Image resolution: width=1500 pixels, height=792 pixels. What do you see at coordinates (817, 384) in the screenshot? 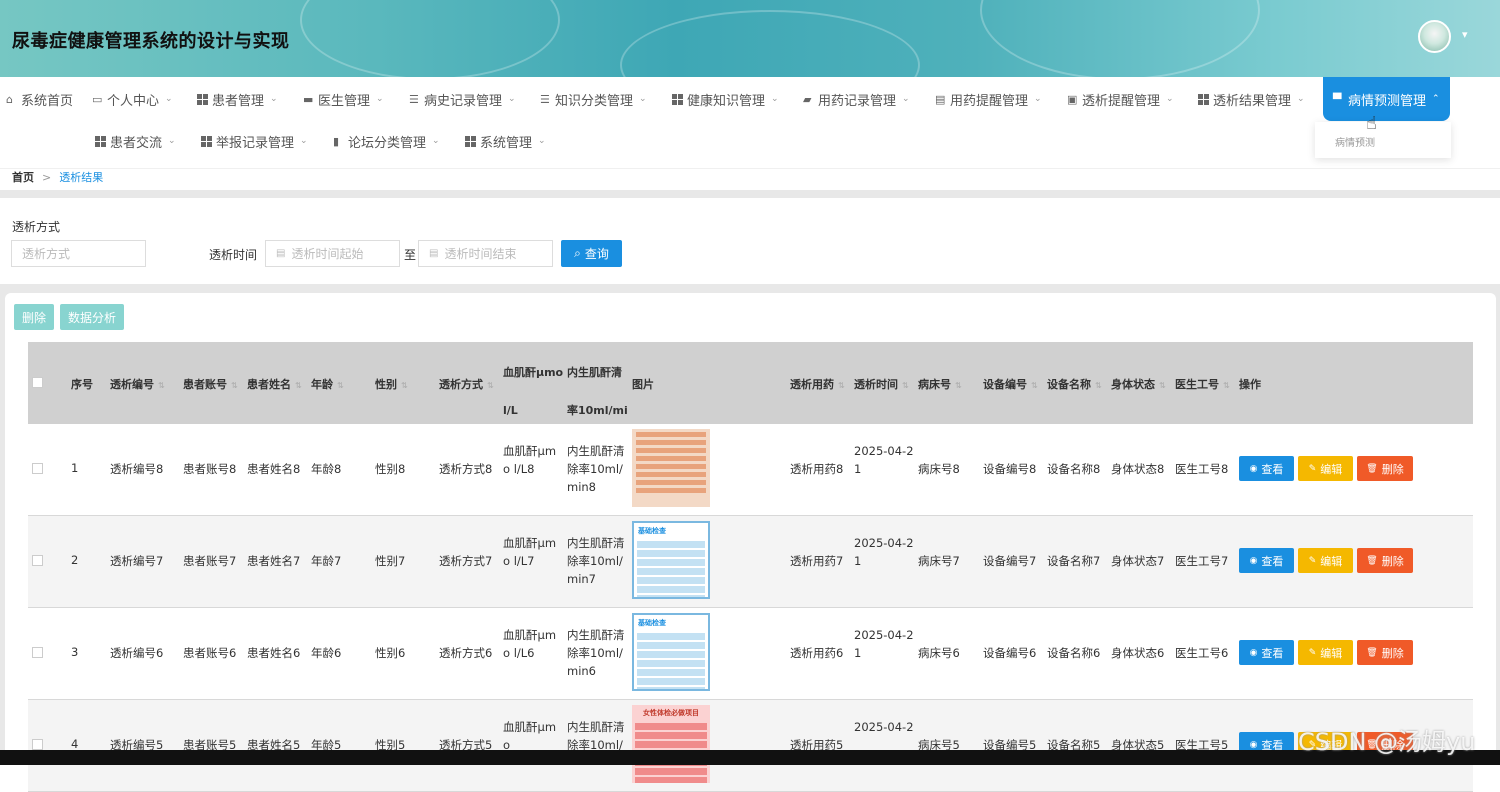
I see `header-drug: 透析用药 ⇅` at bounding box center [817, 384].